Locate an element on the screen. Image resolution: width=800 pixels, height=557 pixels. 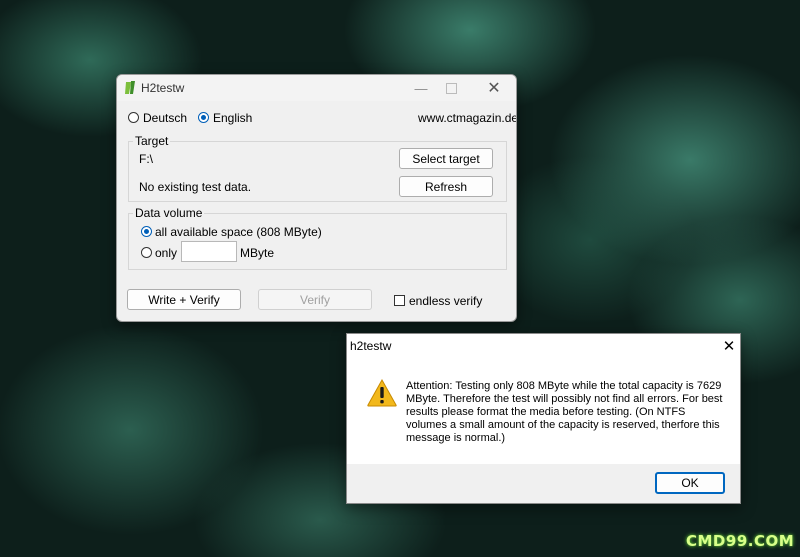
select-target-button: Select target is located at coordinates (446, 158).